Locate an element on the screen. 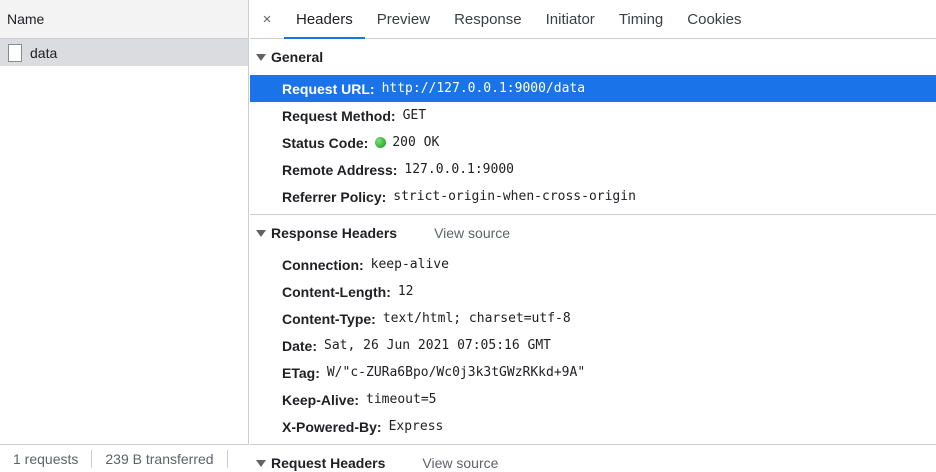  response-headers-section-header: Response Headers View source is located at coordinates (593, 233).